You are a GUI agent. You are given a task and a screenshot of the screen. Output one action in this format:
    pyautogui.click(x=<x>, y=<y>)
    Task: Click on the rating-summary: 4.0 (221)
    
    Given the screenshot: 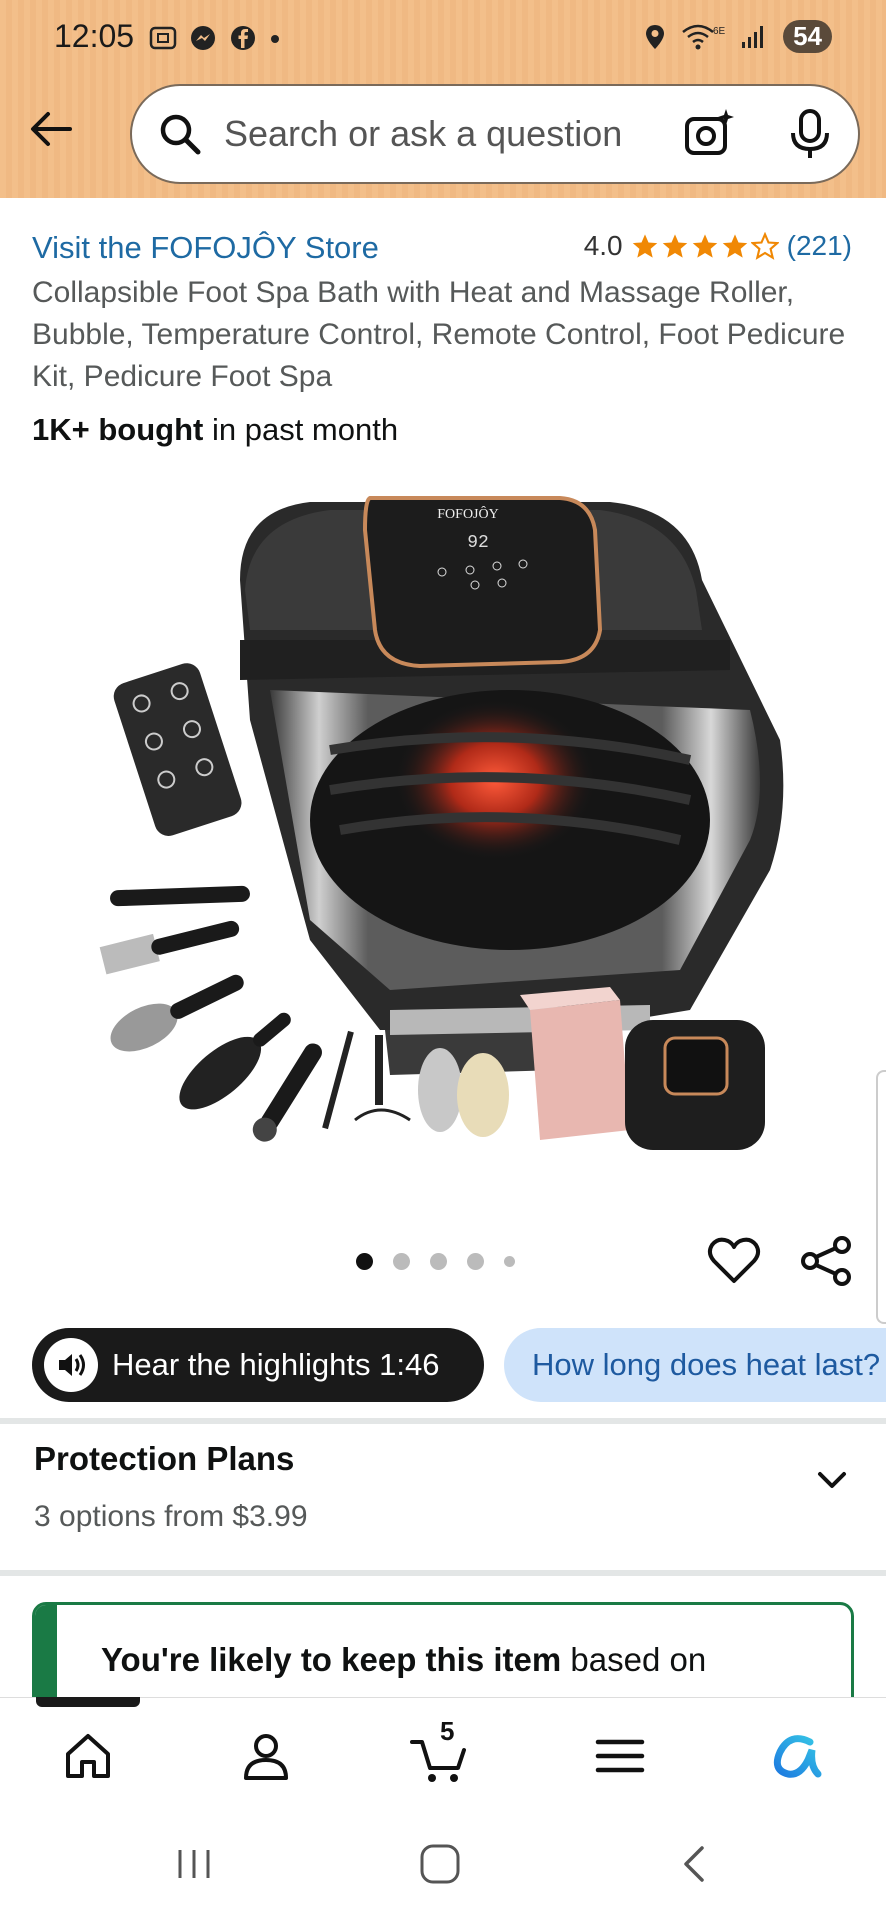 What is the action you would take?
    pyautogui.click(x=718, y=246)
    